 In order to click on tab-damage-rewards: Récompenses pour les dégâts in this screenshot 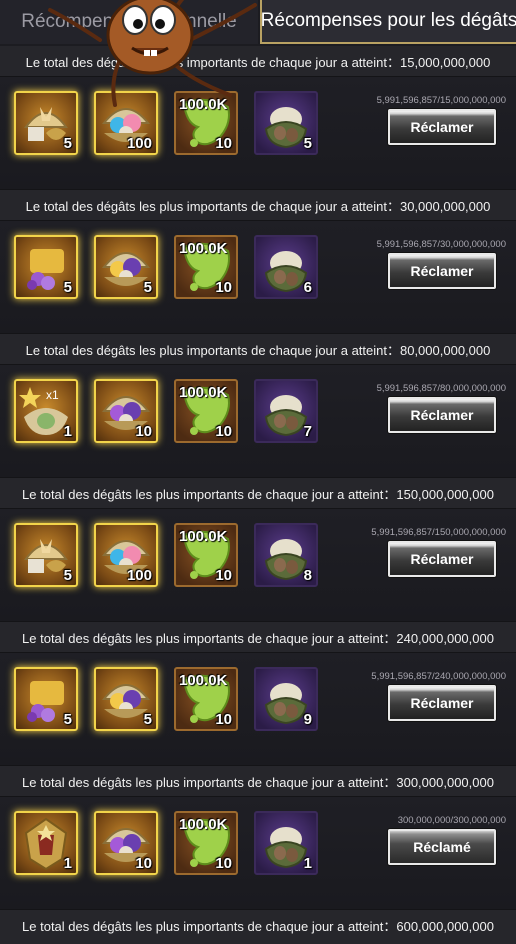, I will do `click(388, 22)`.